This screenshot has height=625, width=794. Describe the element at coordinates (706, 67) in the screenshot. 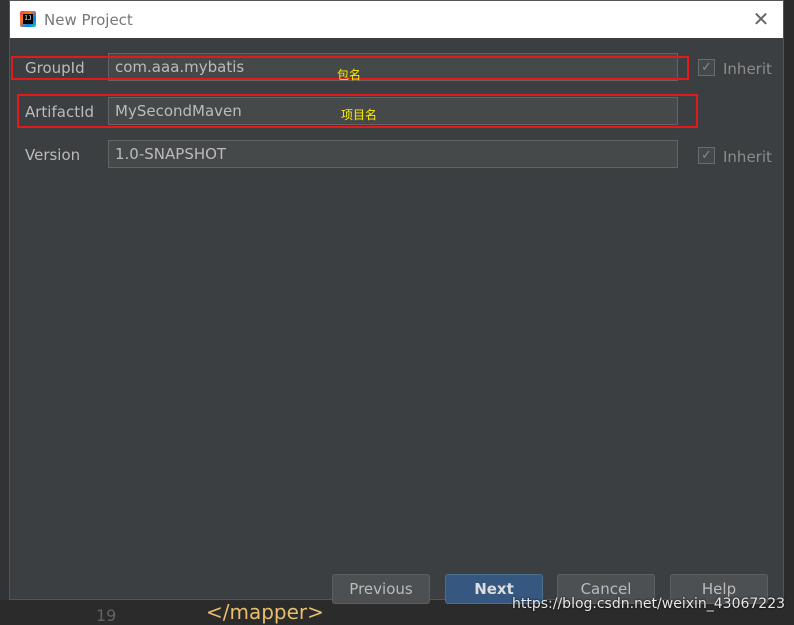

I see `group-id-inherit-checkbox: ✓` at that location.